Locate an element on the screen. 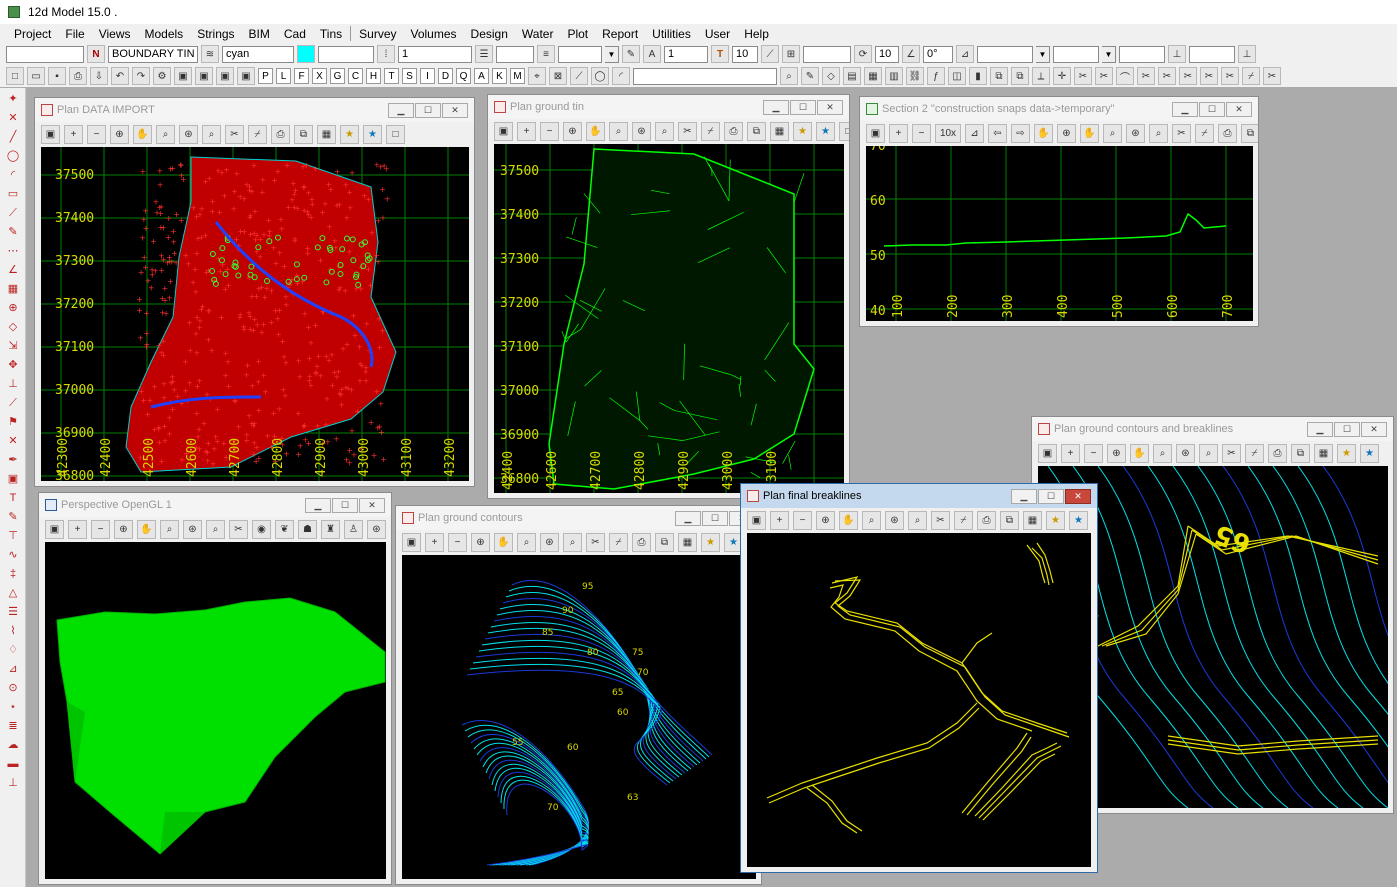 The image size is (1397, 887). angle-b-field: 0° is located at coordinates (938, 54).